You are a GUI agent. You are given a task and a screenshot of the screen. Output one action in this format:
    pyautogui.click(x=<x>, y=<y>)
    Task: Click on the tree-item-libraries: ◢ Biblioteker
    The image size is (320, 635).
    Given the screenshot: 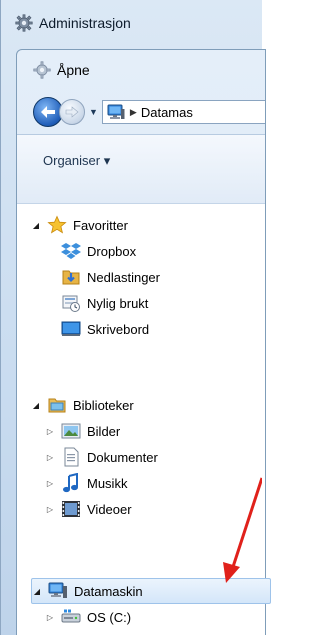 What is the action you would take?
    pyautogui.click(x=82, y=405)
    